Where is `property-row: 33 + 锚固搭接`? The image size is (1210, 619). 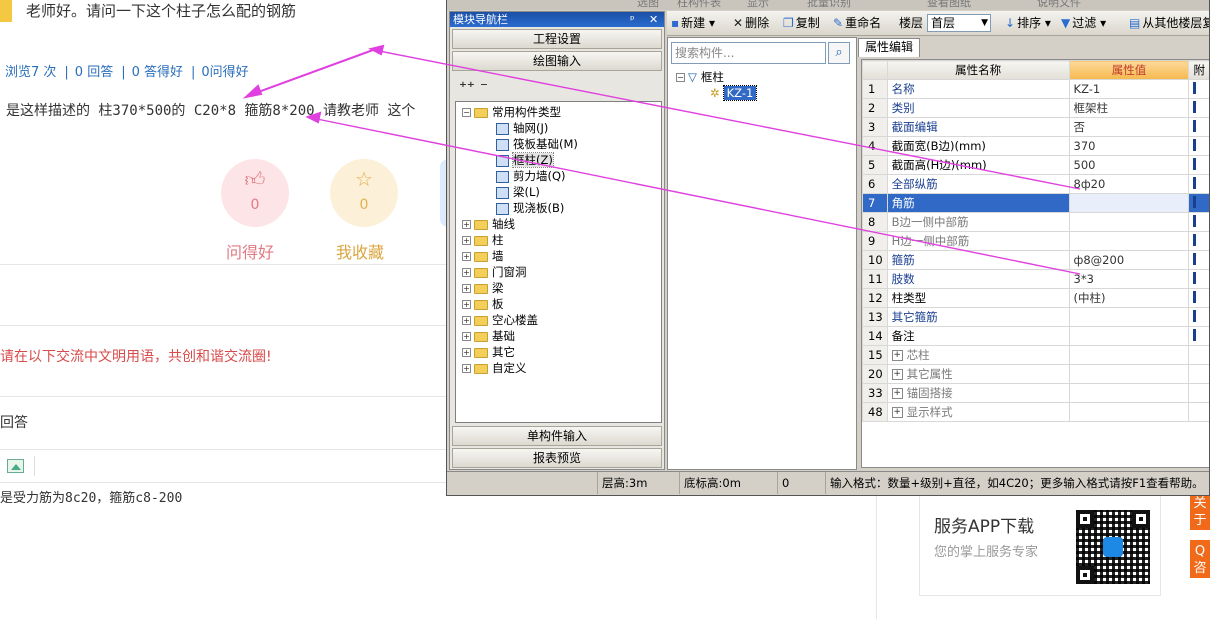 property-row: 33 + 锚固搭接 is located at coordinates (1035, 393).